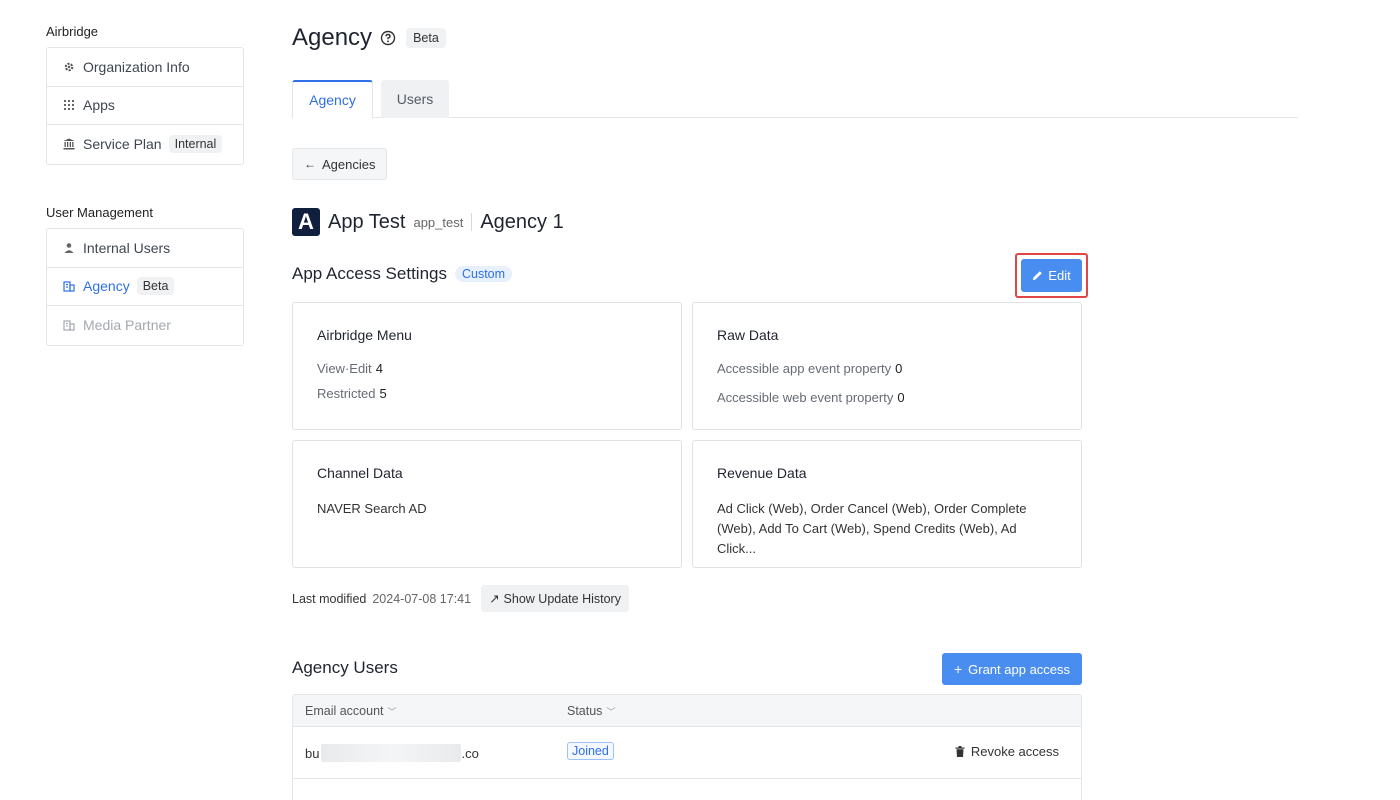  Describe the element at coordinates (487, 504) in the screenshot. I see `channel-data-card: Channel Data NAVER Search AD` at that location.